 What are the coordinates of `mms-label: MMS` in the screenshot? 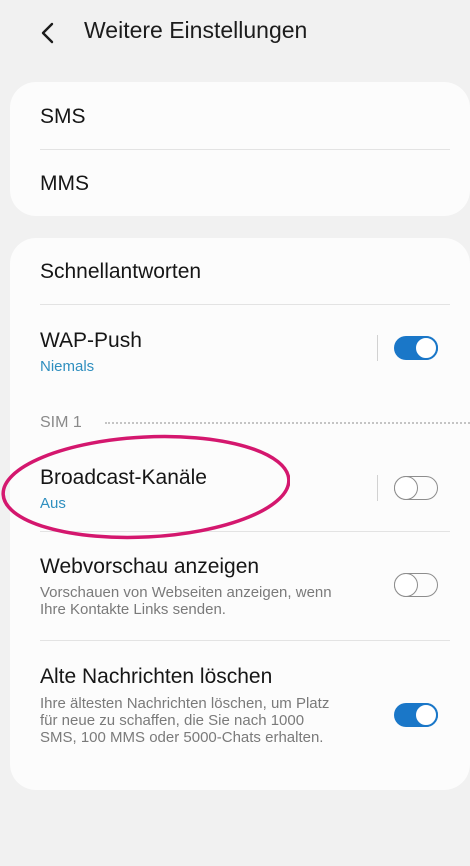 It's located at (64, 183).